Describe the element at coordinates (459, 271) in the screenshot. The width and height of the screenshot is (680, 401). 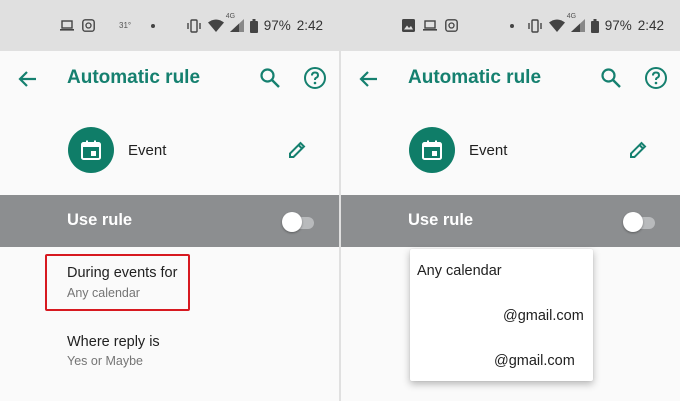
I see `calendar-option-any: Any calendar` at that location.